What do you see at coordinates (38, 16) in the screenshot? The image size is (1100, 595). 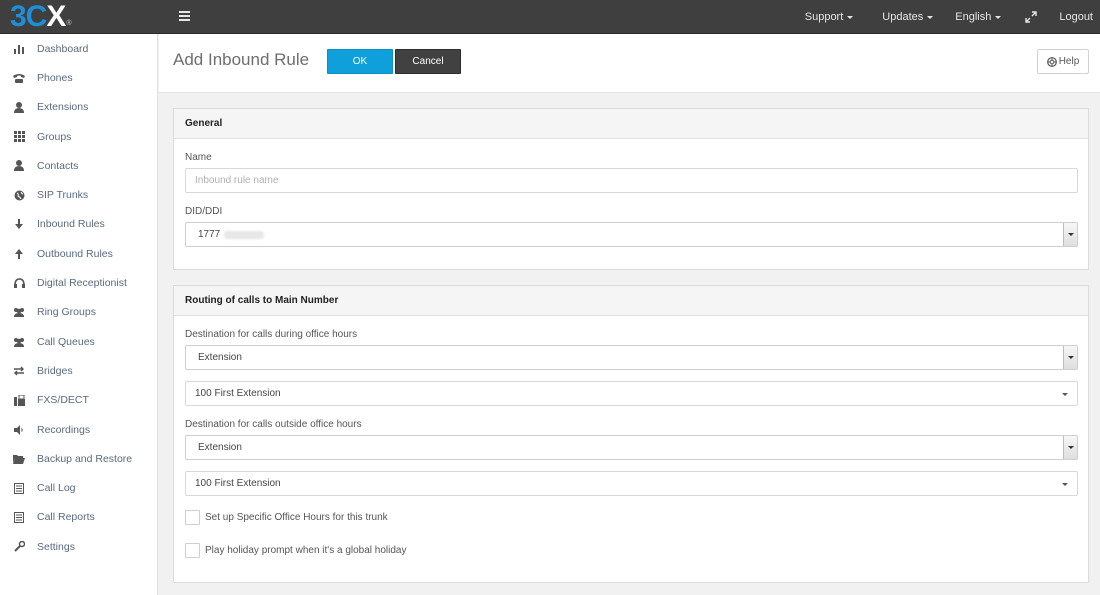 I see `logo-text: 3CX` at bounding box center [38, 16].